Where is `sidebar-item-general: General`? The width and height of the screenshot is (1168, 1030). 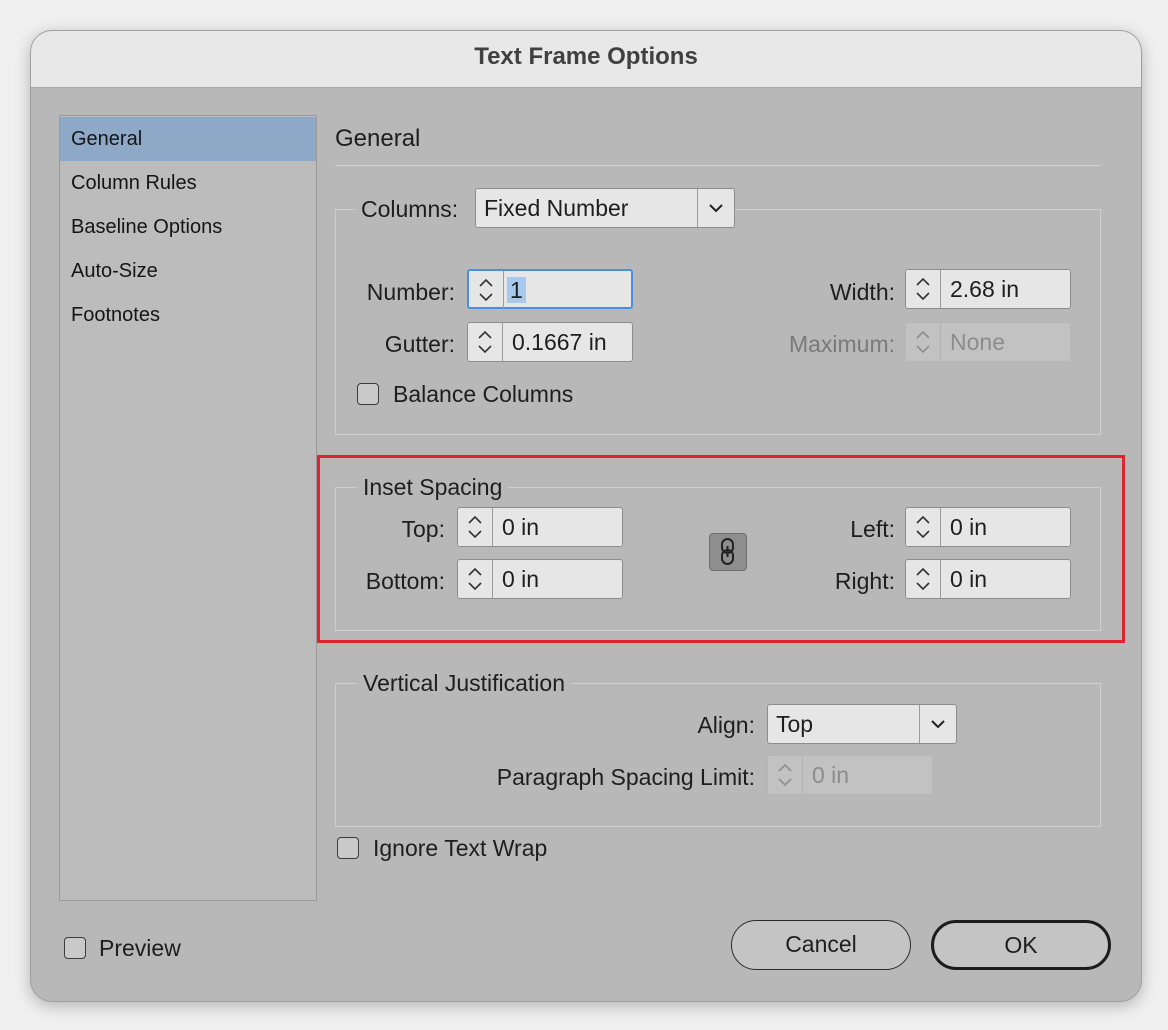
sidebar-item-general: General is located at coordinates (188, 139).